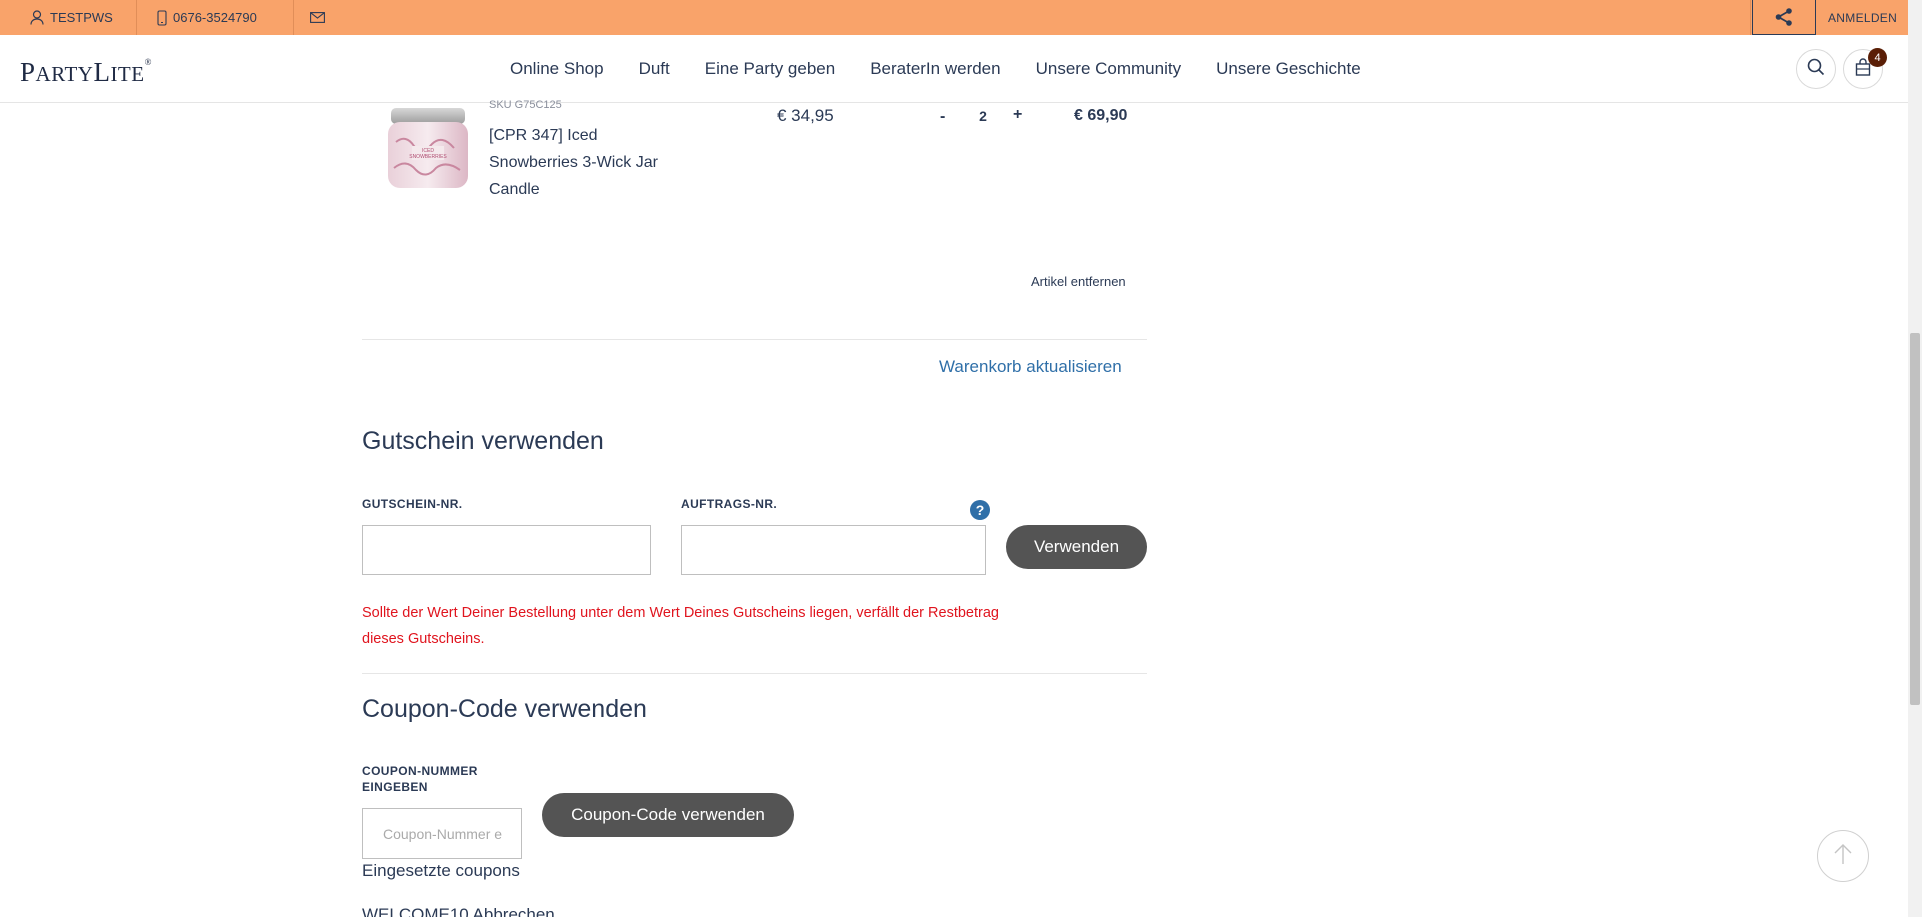 The height and width of the screenshot is (917, 1922). I want to click on voucher-number-input, so click(506, 550).